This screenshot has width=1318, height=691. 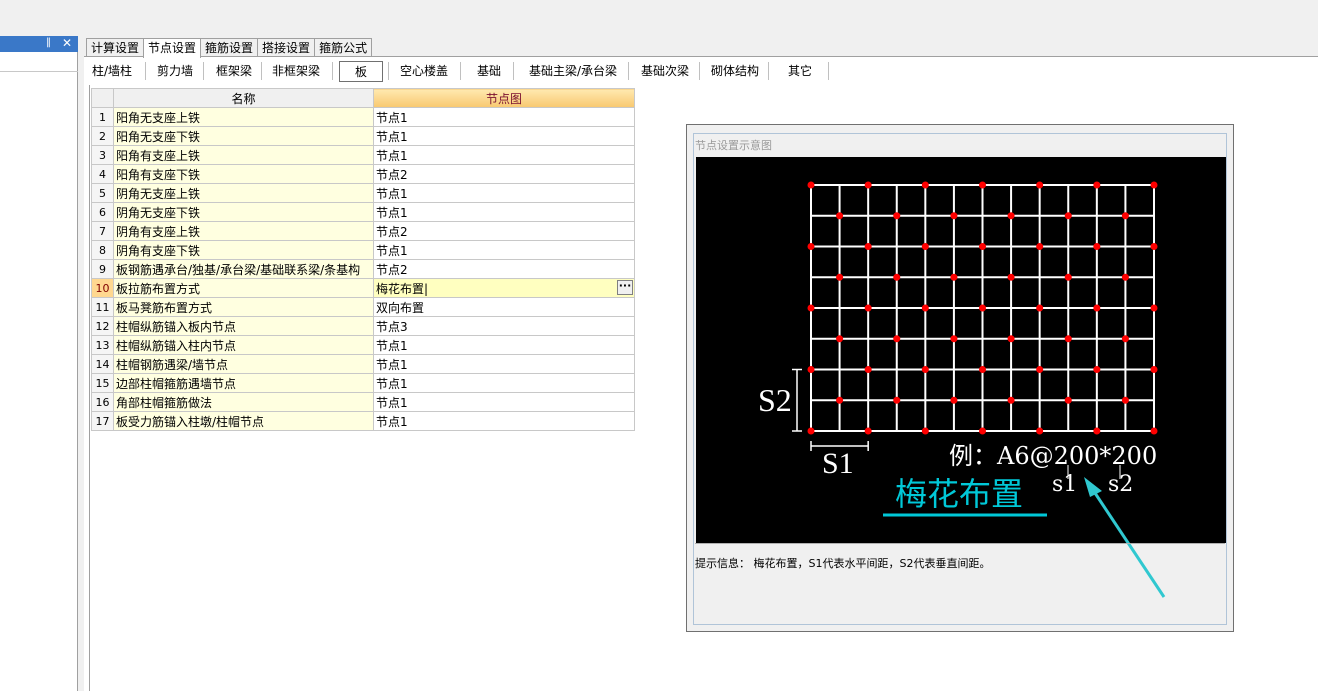 I want to click on toolbar-separator, so click(x=203, y=71).